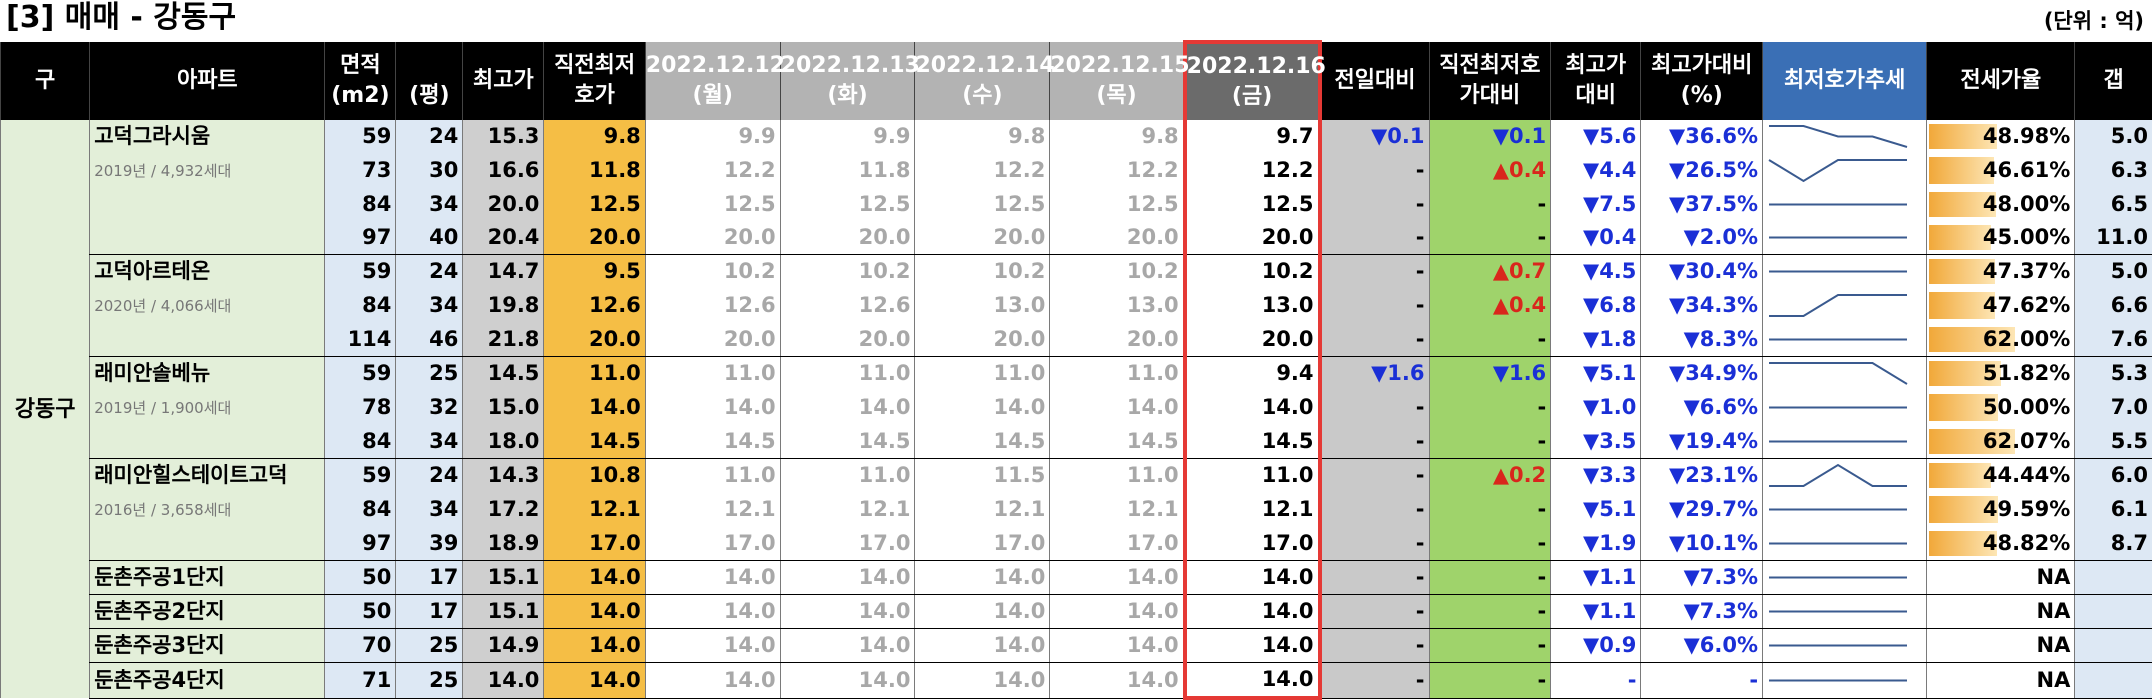  I want to click on current-cell: 9.7, so click(1252, 136).